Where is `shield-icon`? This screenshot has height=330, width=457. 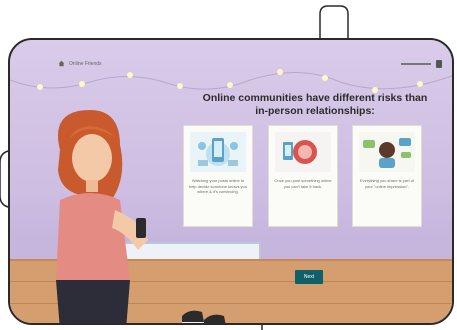
shield-icon is located at coordinates (303, 152).